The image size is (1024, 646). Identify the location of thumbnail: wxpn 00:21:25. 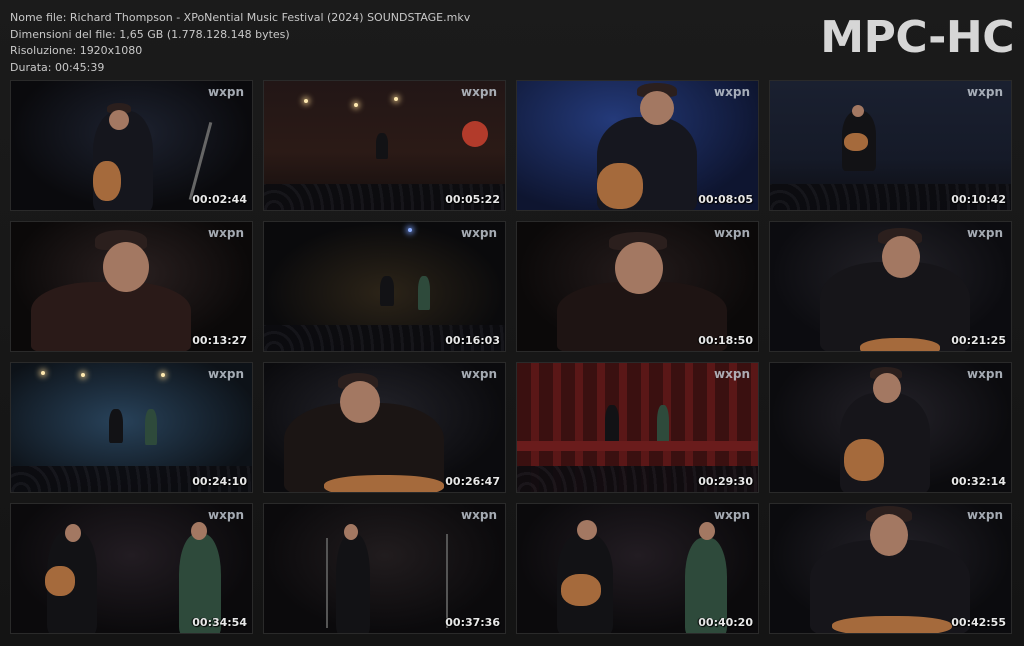
(890, 286).